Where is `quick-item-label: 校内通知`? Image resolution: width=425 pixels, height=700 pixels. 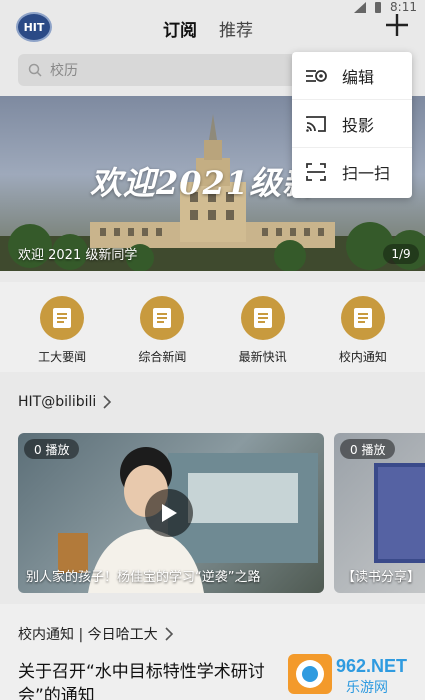
quick-item-label: 校内通知 is located at coordinates (362, 357).